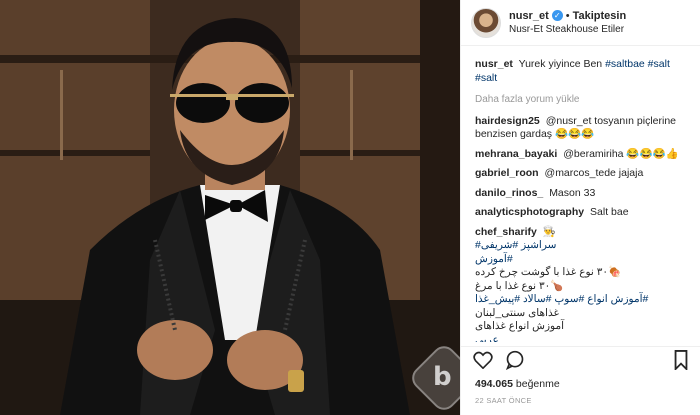  I want to click on bookmark-icon, so click(681, 359).